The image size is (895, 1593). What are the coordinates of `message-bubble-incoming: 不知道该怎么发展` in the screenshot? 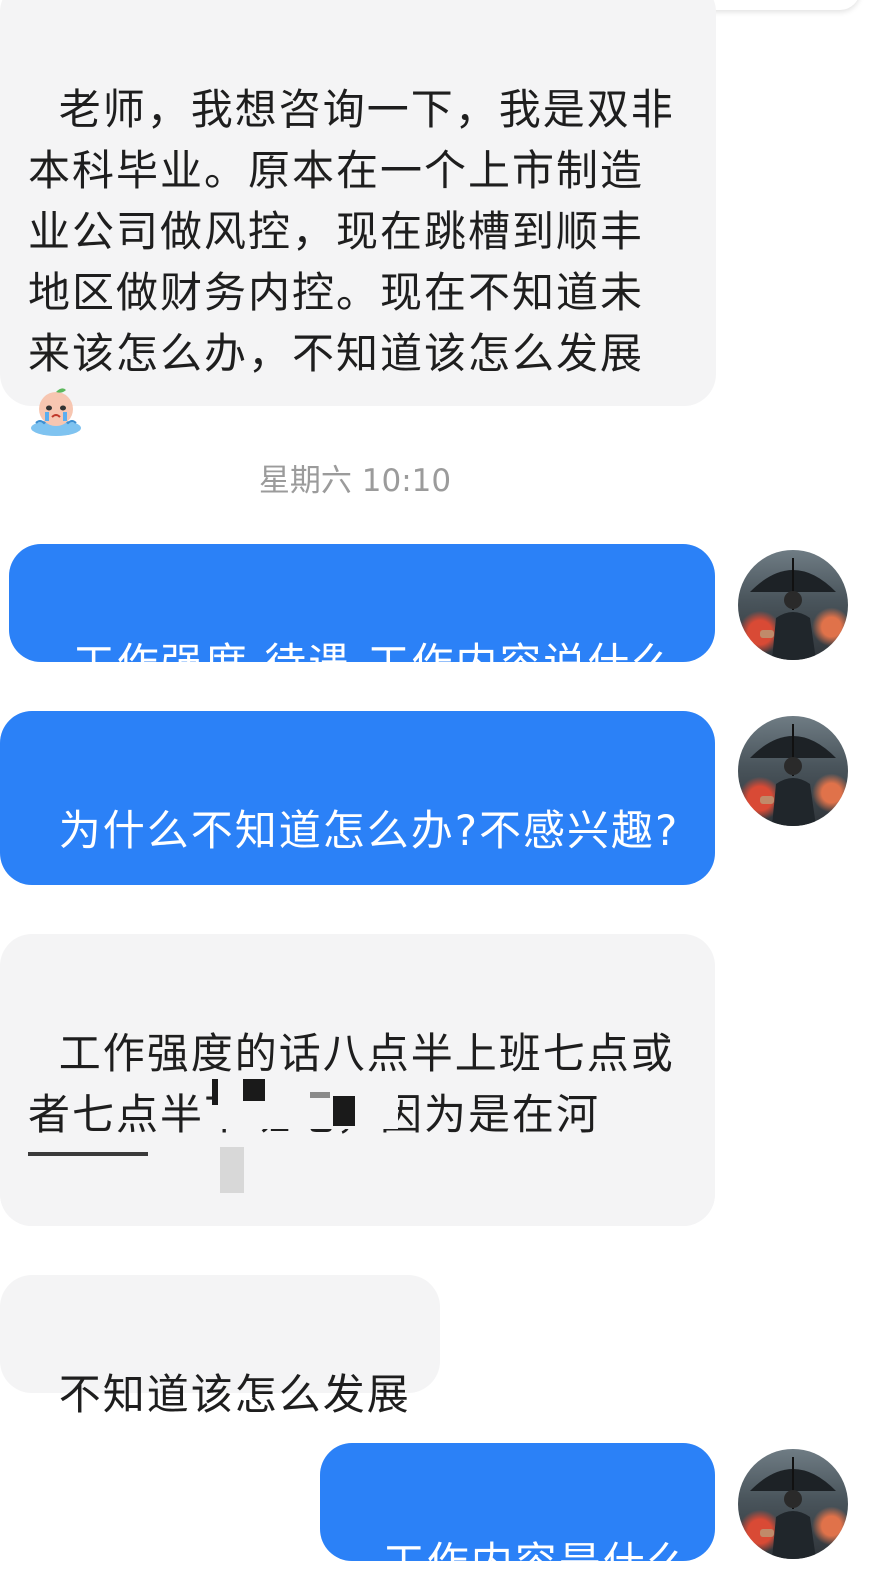 It's located at (220, 1347).